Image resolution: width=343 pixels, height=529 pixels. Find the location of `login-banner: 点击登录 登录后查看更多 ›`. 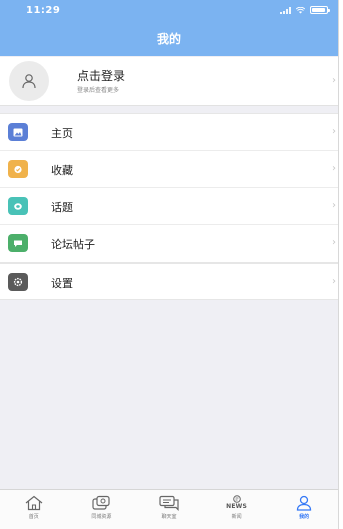

login-banner: 点击登录 登录后查看更多 › is located at coordinates (169, 81).